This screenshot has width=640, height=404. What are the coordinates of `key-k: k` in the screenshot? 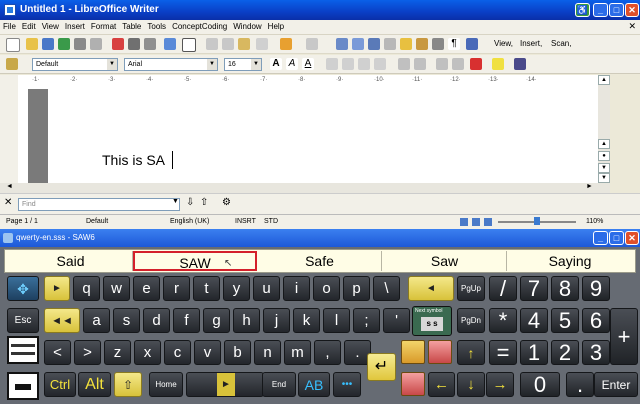 It's located at (306, 320).